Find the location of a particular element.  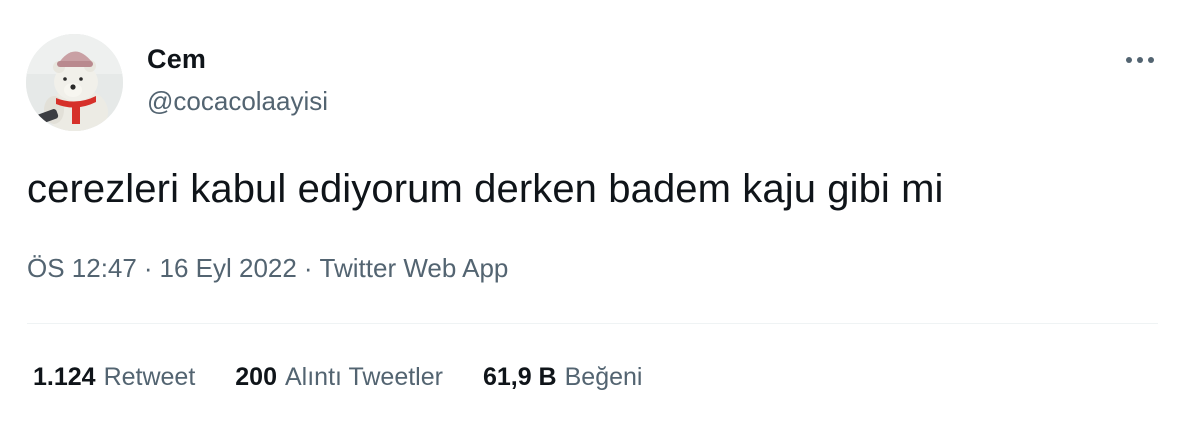

avatar is located at coordinates (74, 82).